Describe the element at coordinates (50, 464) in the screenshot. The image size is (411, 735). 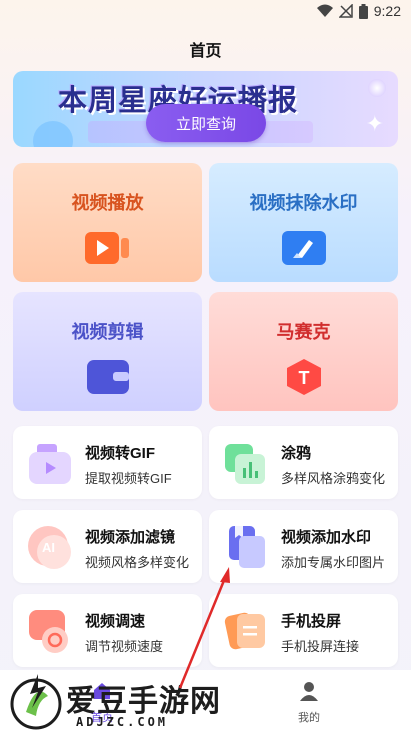
I see `gif-icon` at that location.